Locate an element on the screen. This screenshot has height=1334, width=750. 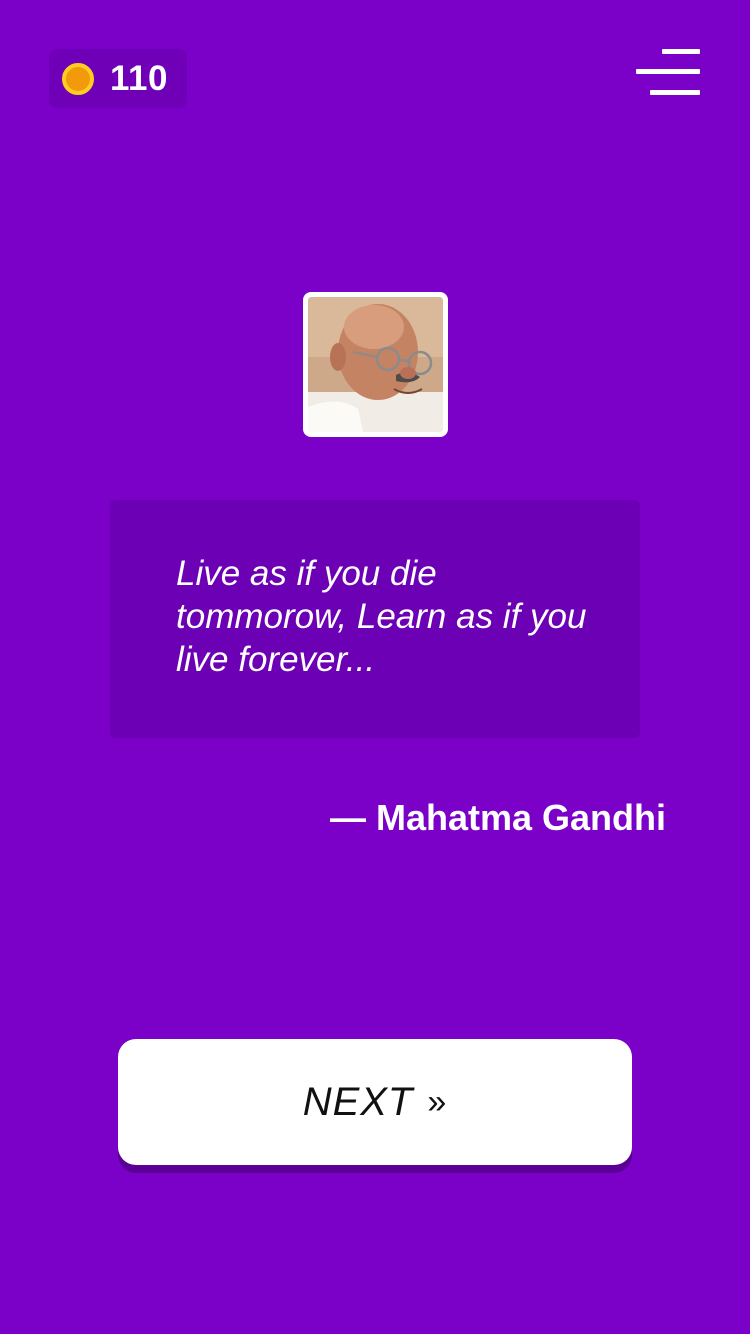
coin-icon is located at coordinates (78, 78).